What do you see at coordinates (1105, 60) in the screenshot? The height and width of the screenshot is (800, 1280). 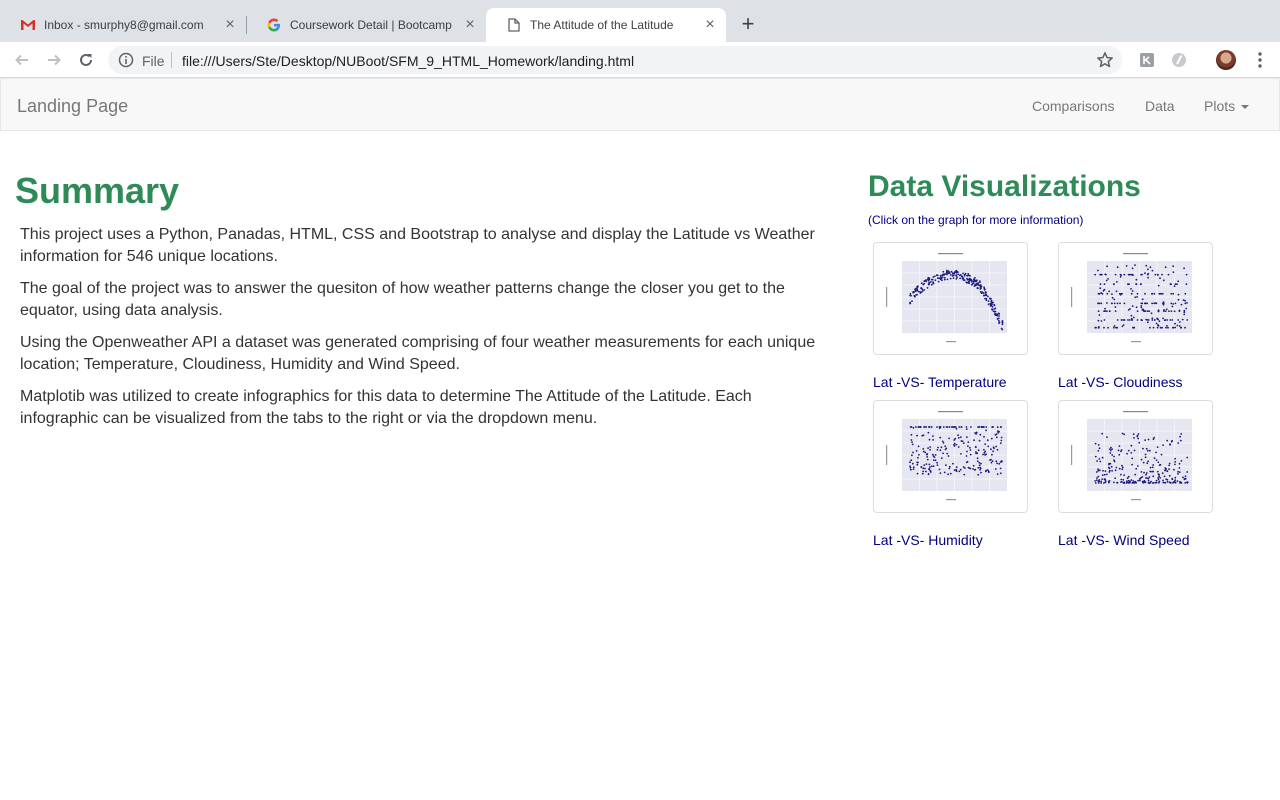 I see `bookmark-star-icon` at bounding box center [1105, 60].